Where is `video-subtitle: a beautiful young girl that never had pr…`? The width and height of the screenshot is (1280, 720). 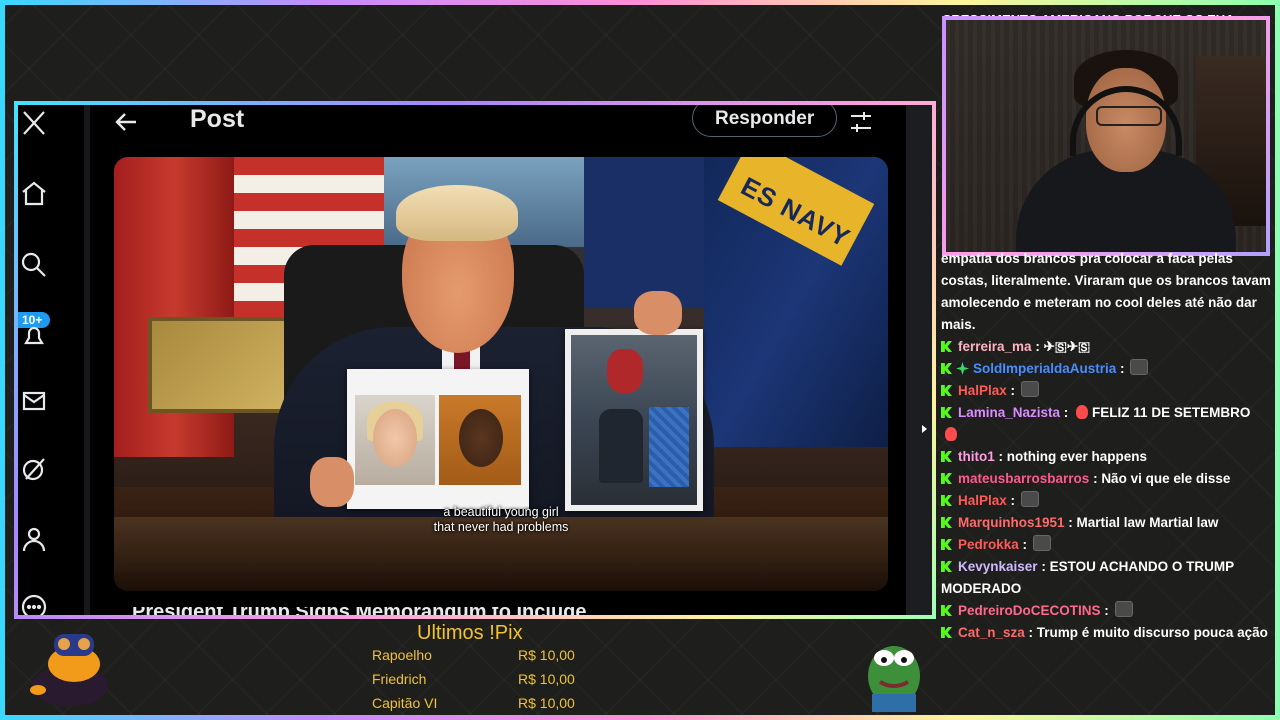 video-subtitle: a beautiful young girl that never had pr… is located at coordinates (501, 520).